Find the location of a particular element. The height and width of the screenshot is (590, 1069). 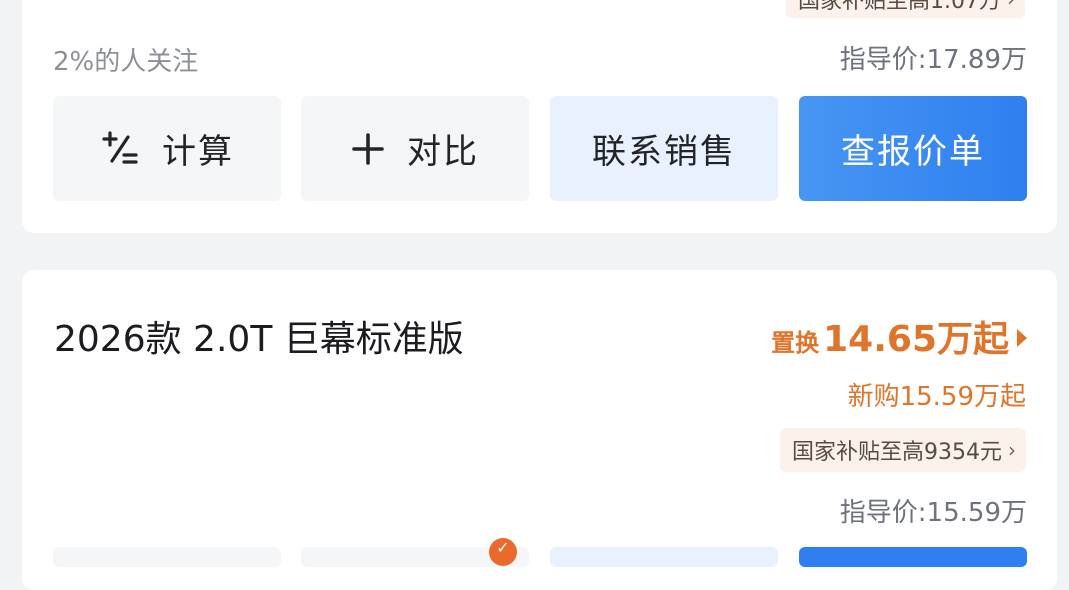

trade-in-label: 置换 is located at coordinates (795, 343).